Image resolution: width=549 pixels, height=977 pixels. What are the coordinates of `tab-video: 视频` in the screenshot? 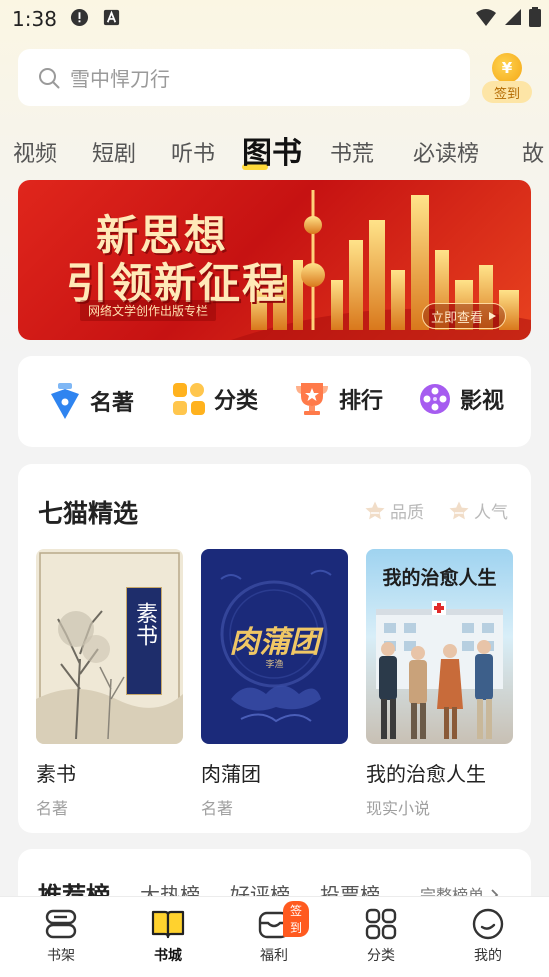 It's located at (35, 152).